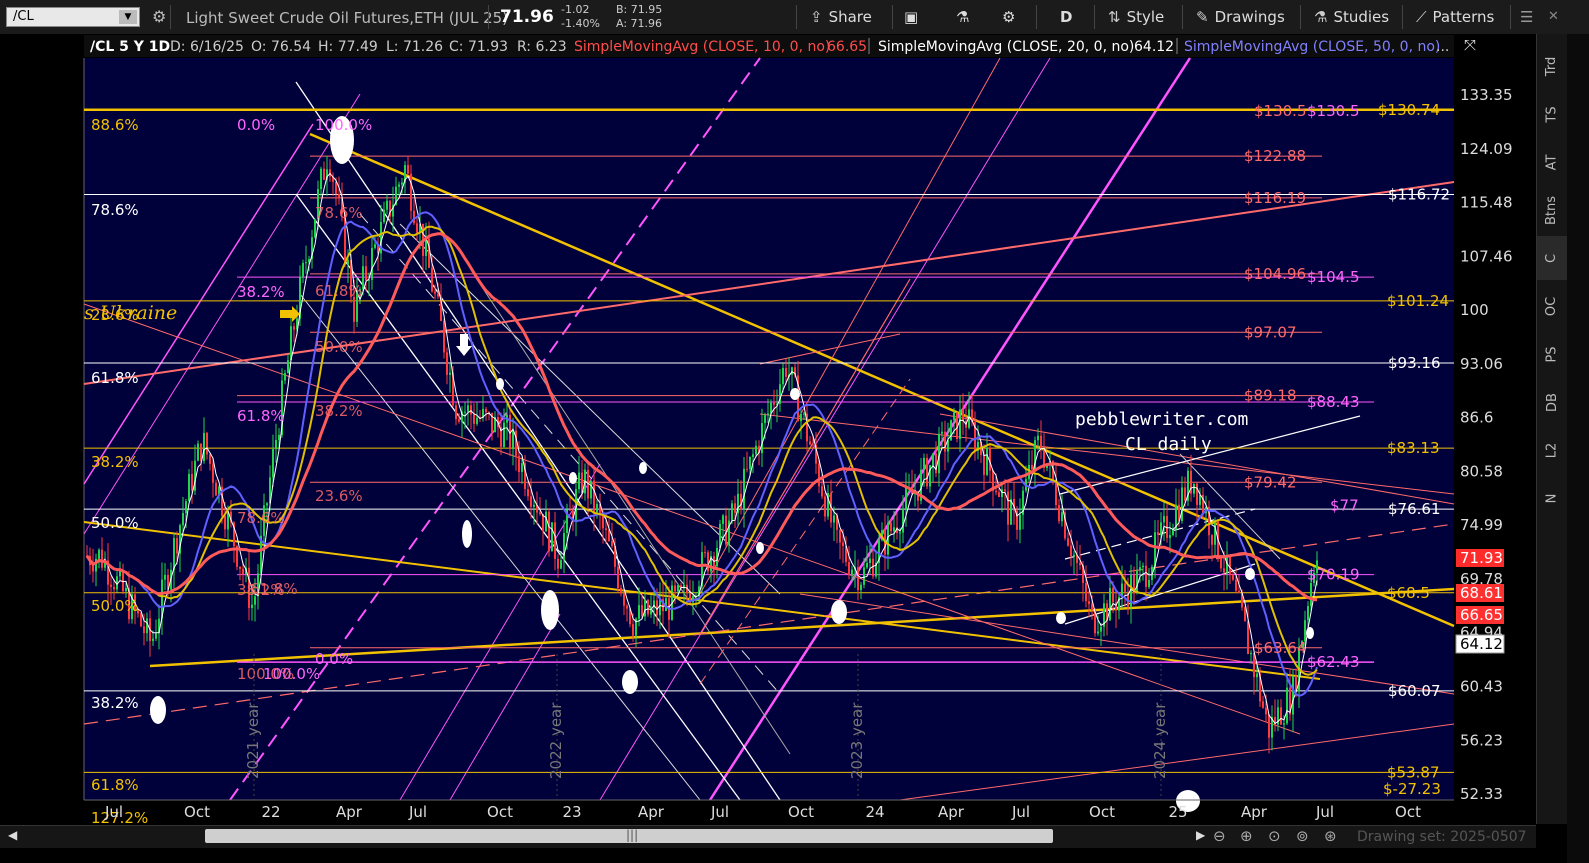 This screenshot has height=863, width=1589. Describe the element at coordinates (128, 17) in the screenshot. I see `chevron-down-icon: ▼` at that location.